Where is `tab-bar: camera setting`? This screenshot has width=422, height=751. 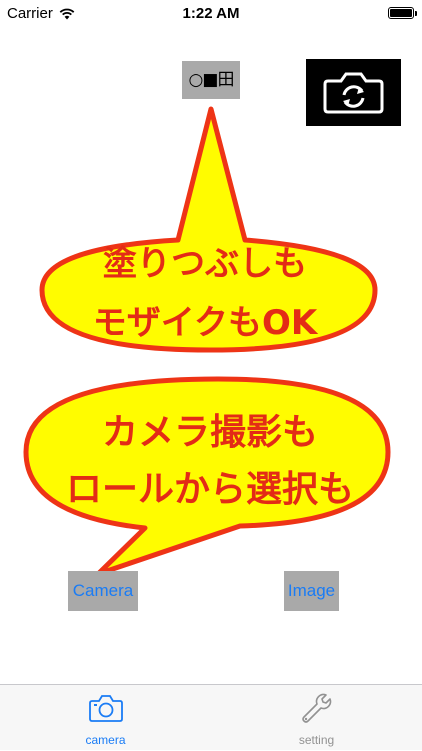
tab-bar: camera setting is located at coordinates (211, 717).